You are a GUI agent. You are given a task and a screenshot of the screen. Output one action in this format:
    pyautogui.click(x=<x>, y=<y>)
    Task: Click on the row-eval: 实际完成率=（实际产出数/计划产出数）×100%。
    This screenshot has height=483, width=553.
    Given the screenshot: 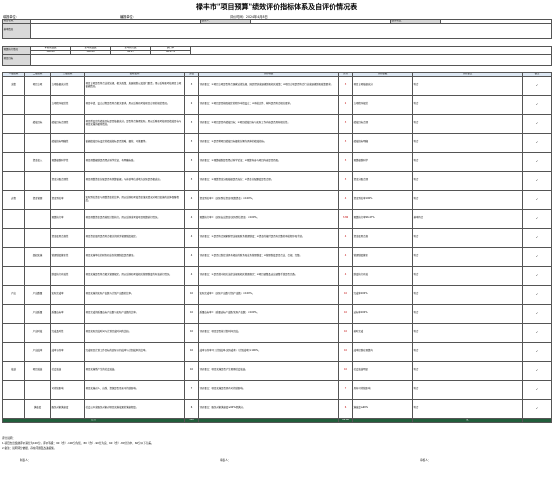 What is the action you would take?
    pyautogui.click(x=268, y=294)
    